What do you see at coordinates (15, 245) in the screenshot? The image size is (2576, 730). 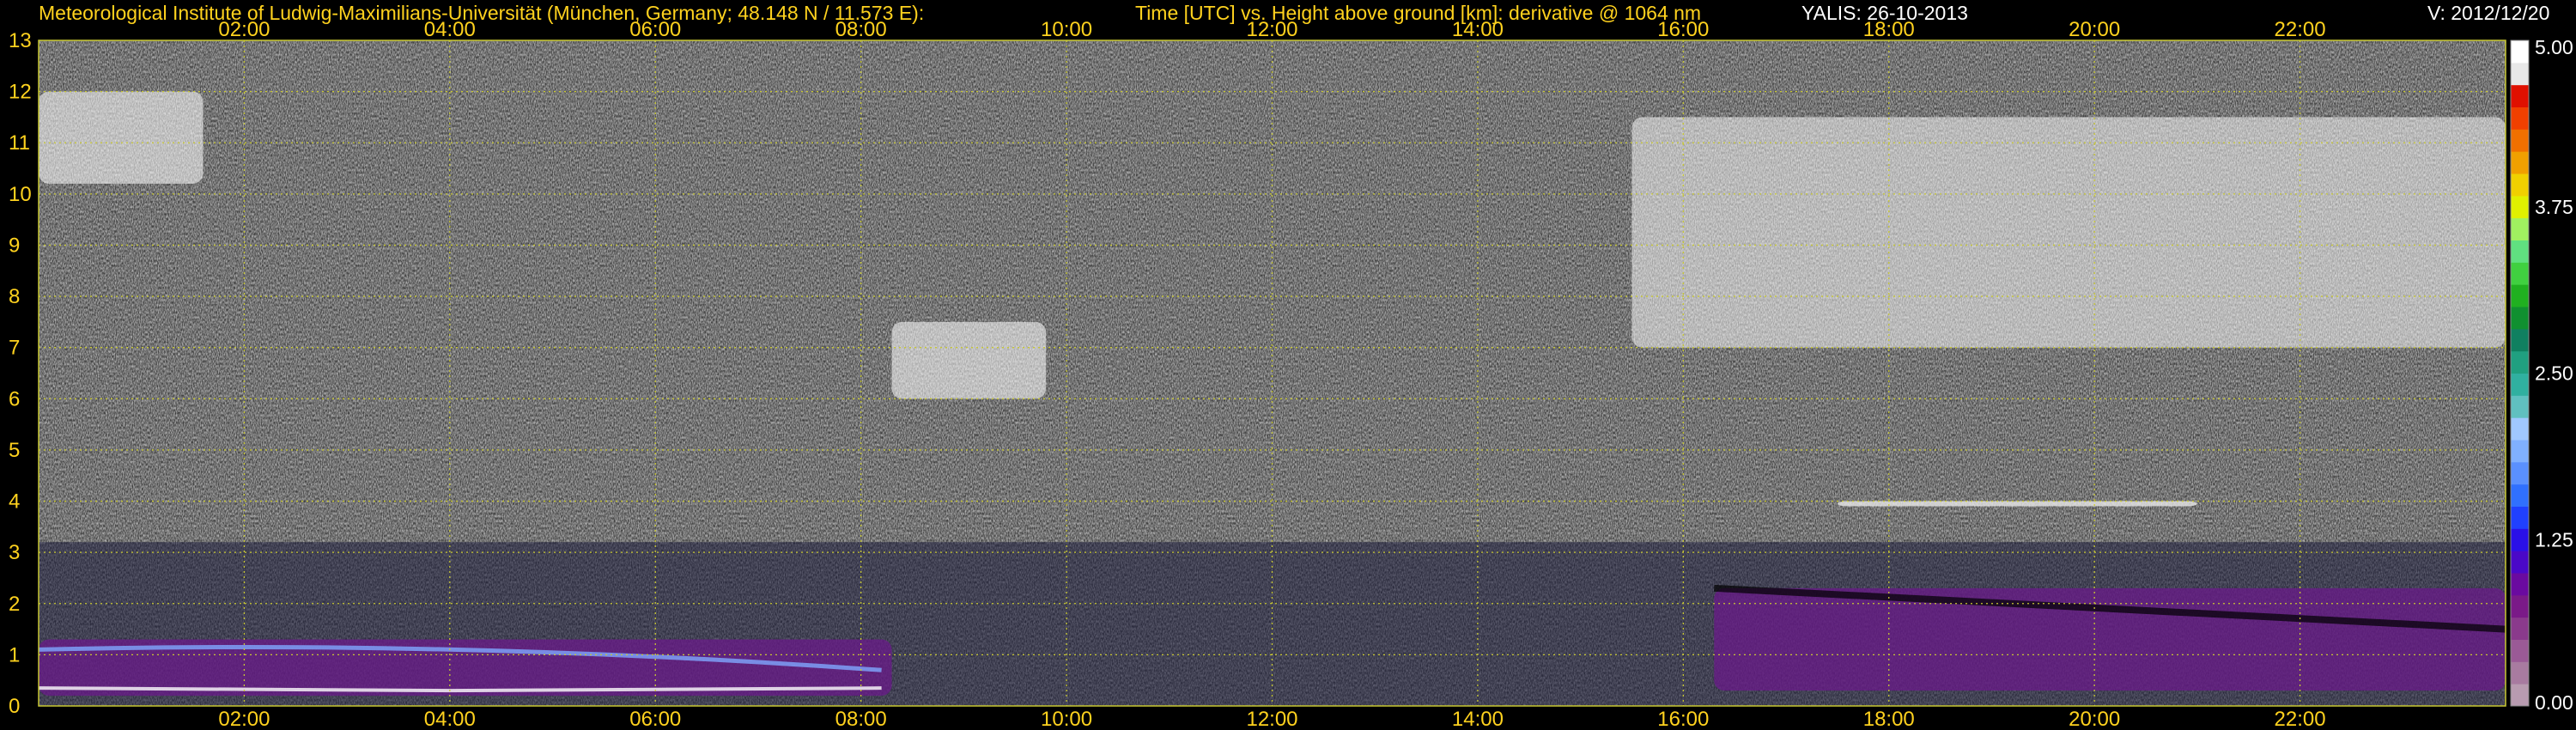 I see `y-tick-label: 9` at bounding box center [15, 245].